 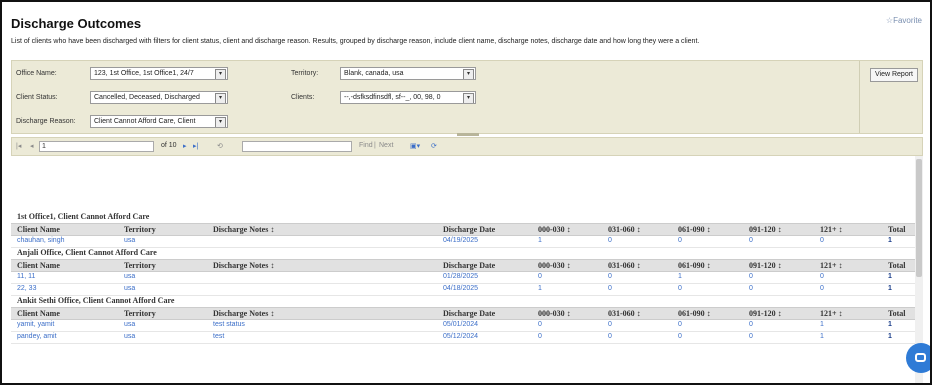 What do you see at coordinates (159, 73) in the screenshot?
I see `office-select: 123, 1st Office, 1st Office1, 24/7 ▾` at bounding box center [159, 73].